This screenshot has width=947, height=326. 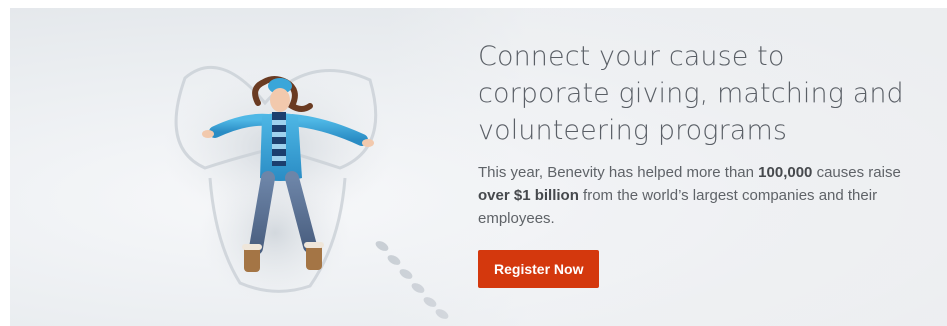 I want to click on causes-count: 100,000, so click(x=785, y=172).